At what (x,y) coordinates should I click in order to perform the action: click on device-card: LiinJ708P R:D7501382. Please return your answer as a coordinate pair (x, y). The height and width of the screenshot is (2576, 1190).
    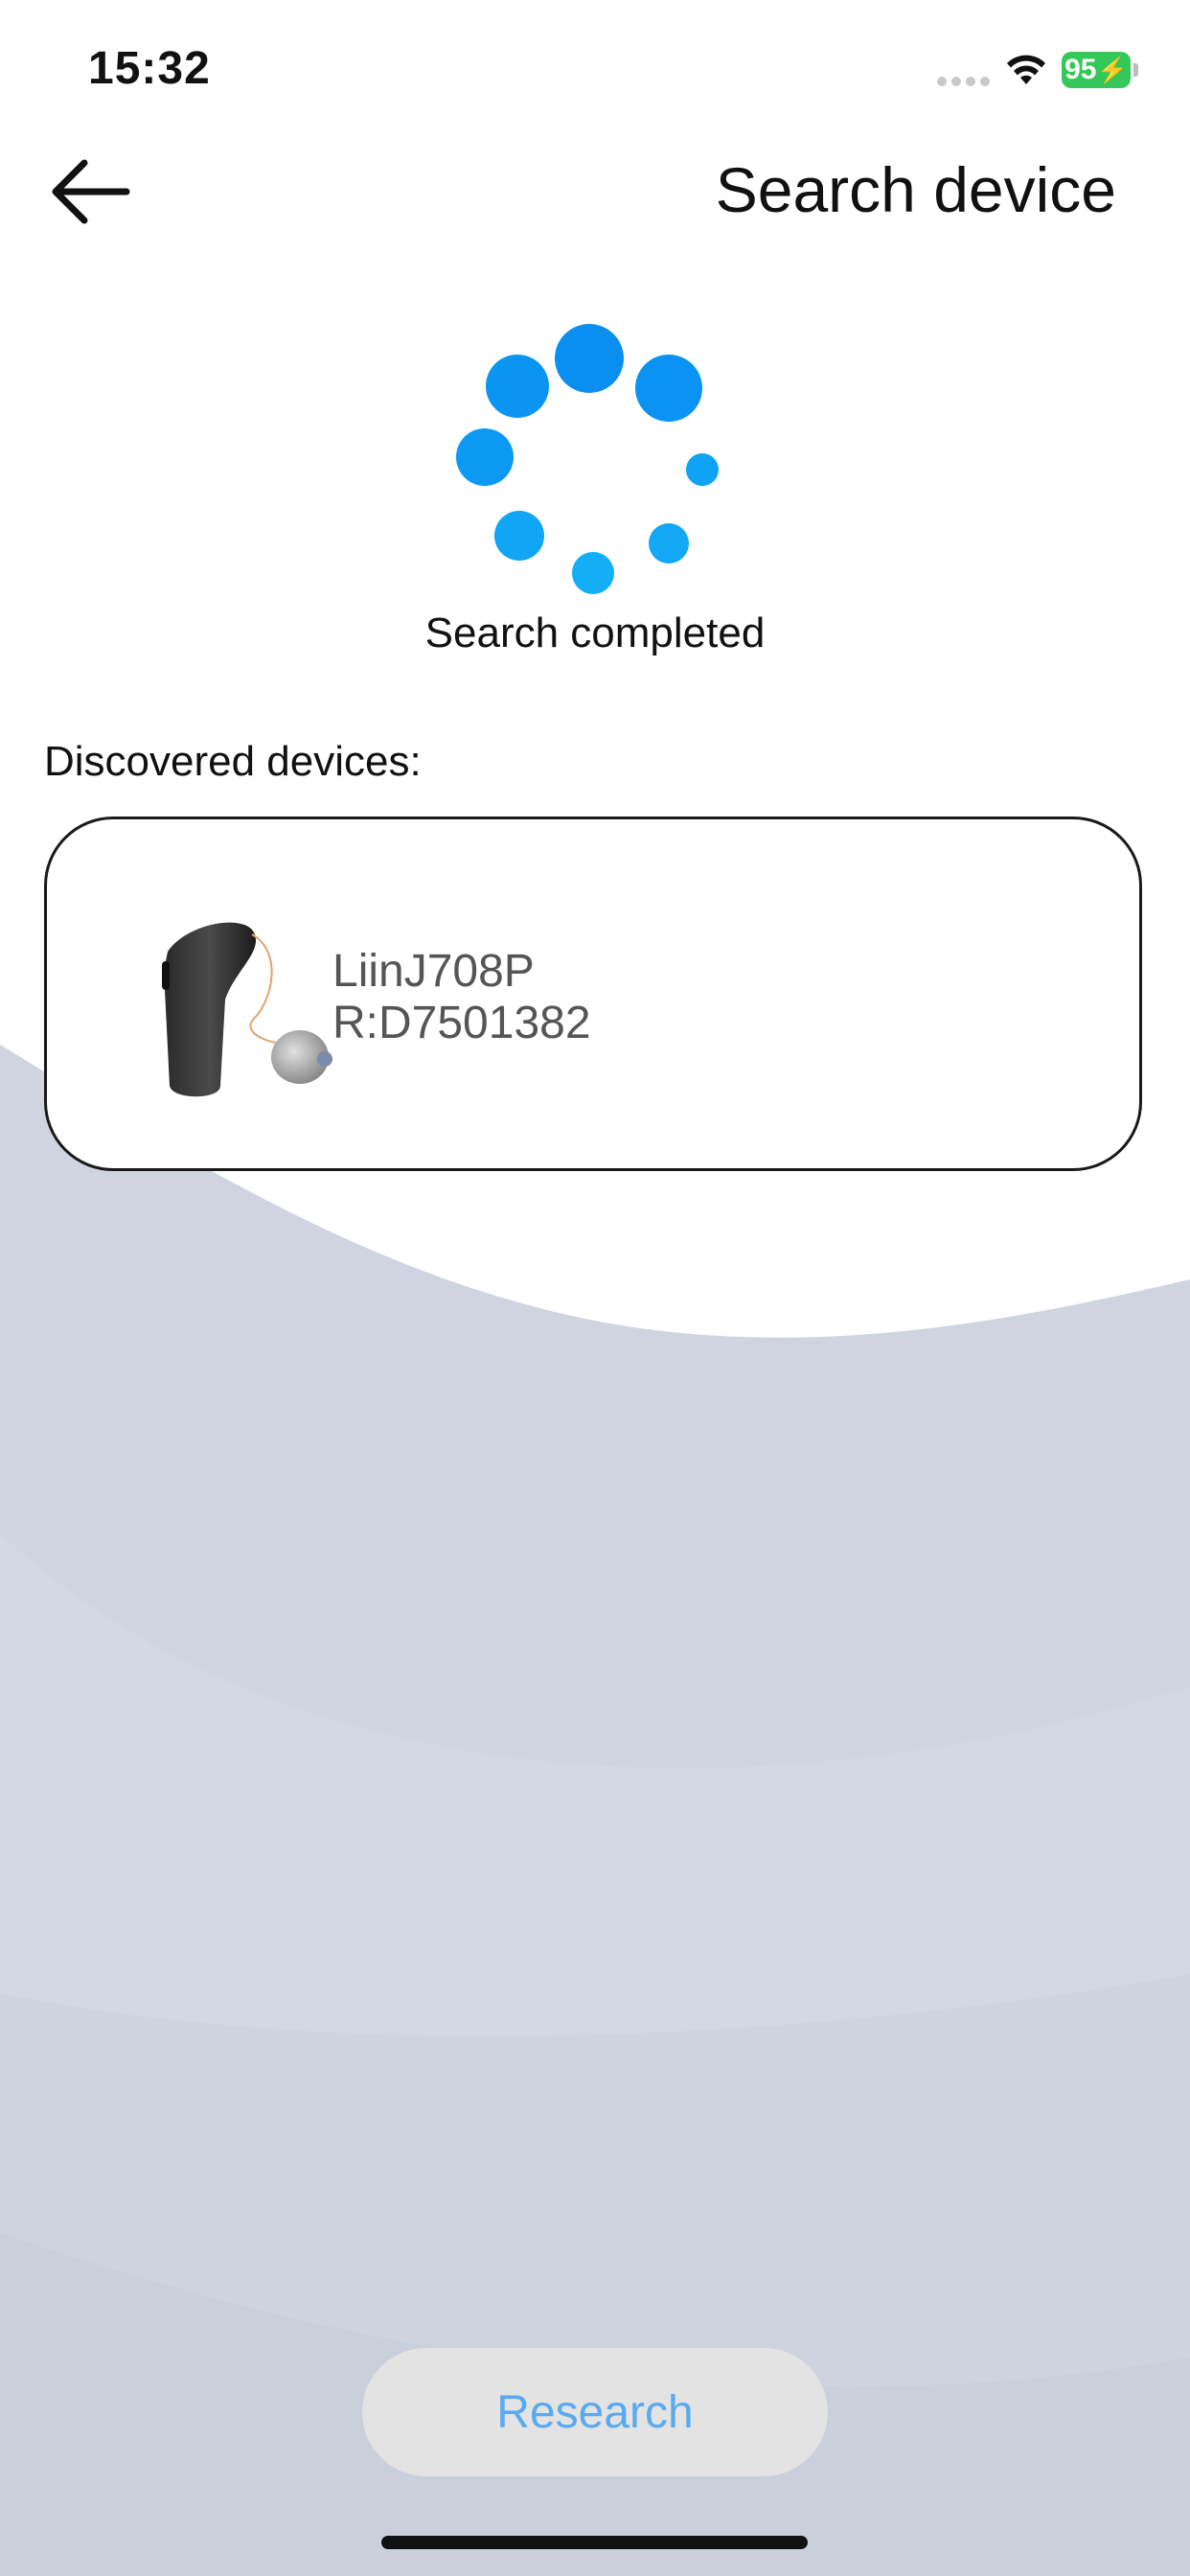
    Looking at the image, I should click on (593, 993).